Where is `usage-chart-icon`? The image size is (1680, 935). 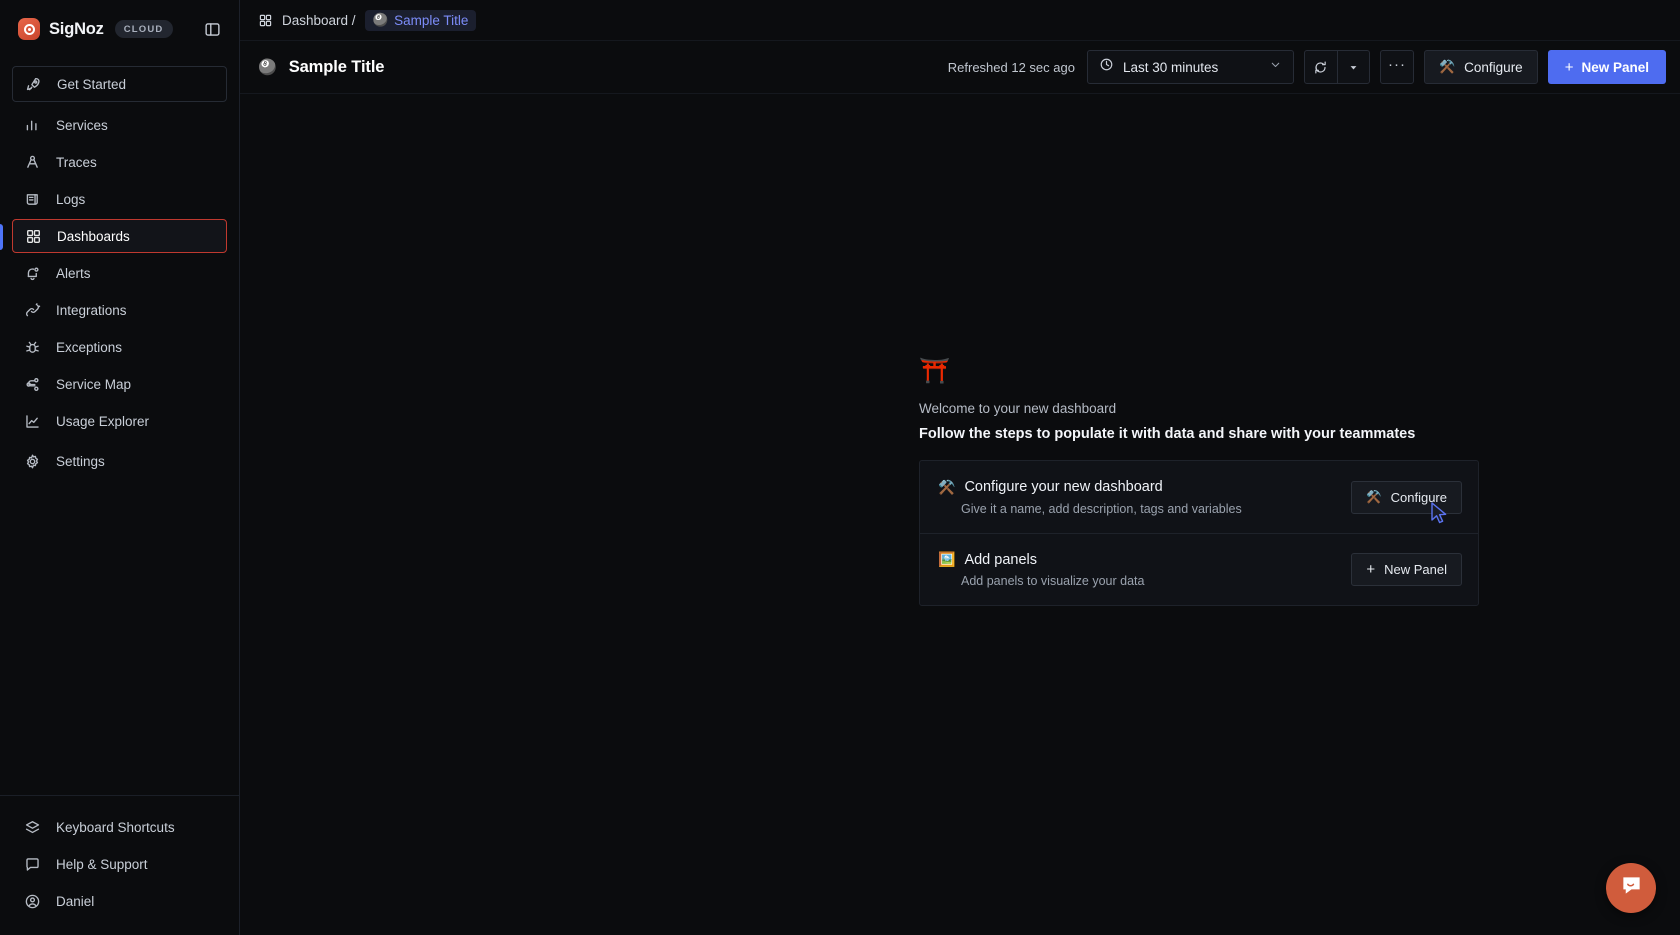
usage-chart-icon is located at coordinates (32, 421).